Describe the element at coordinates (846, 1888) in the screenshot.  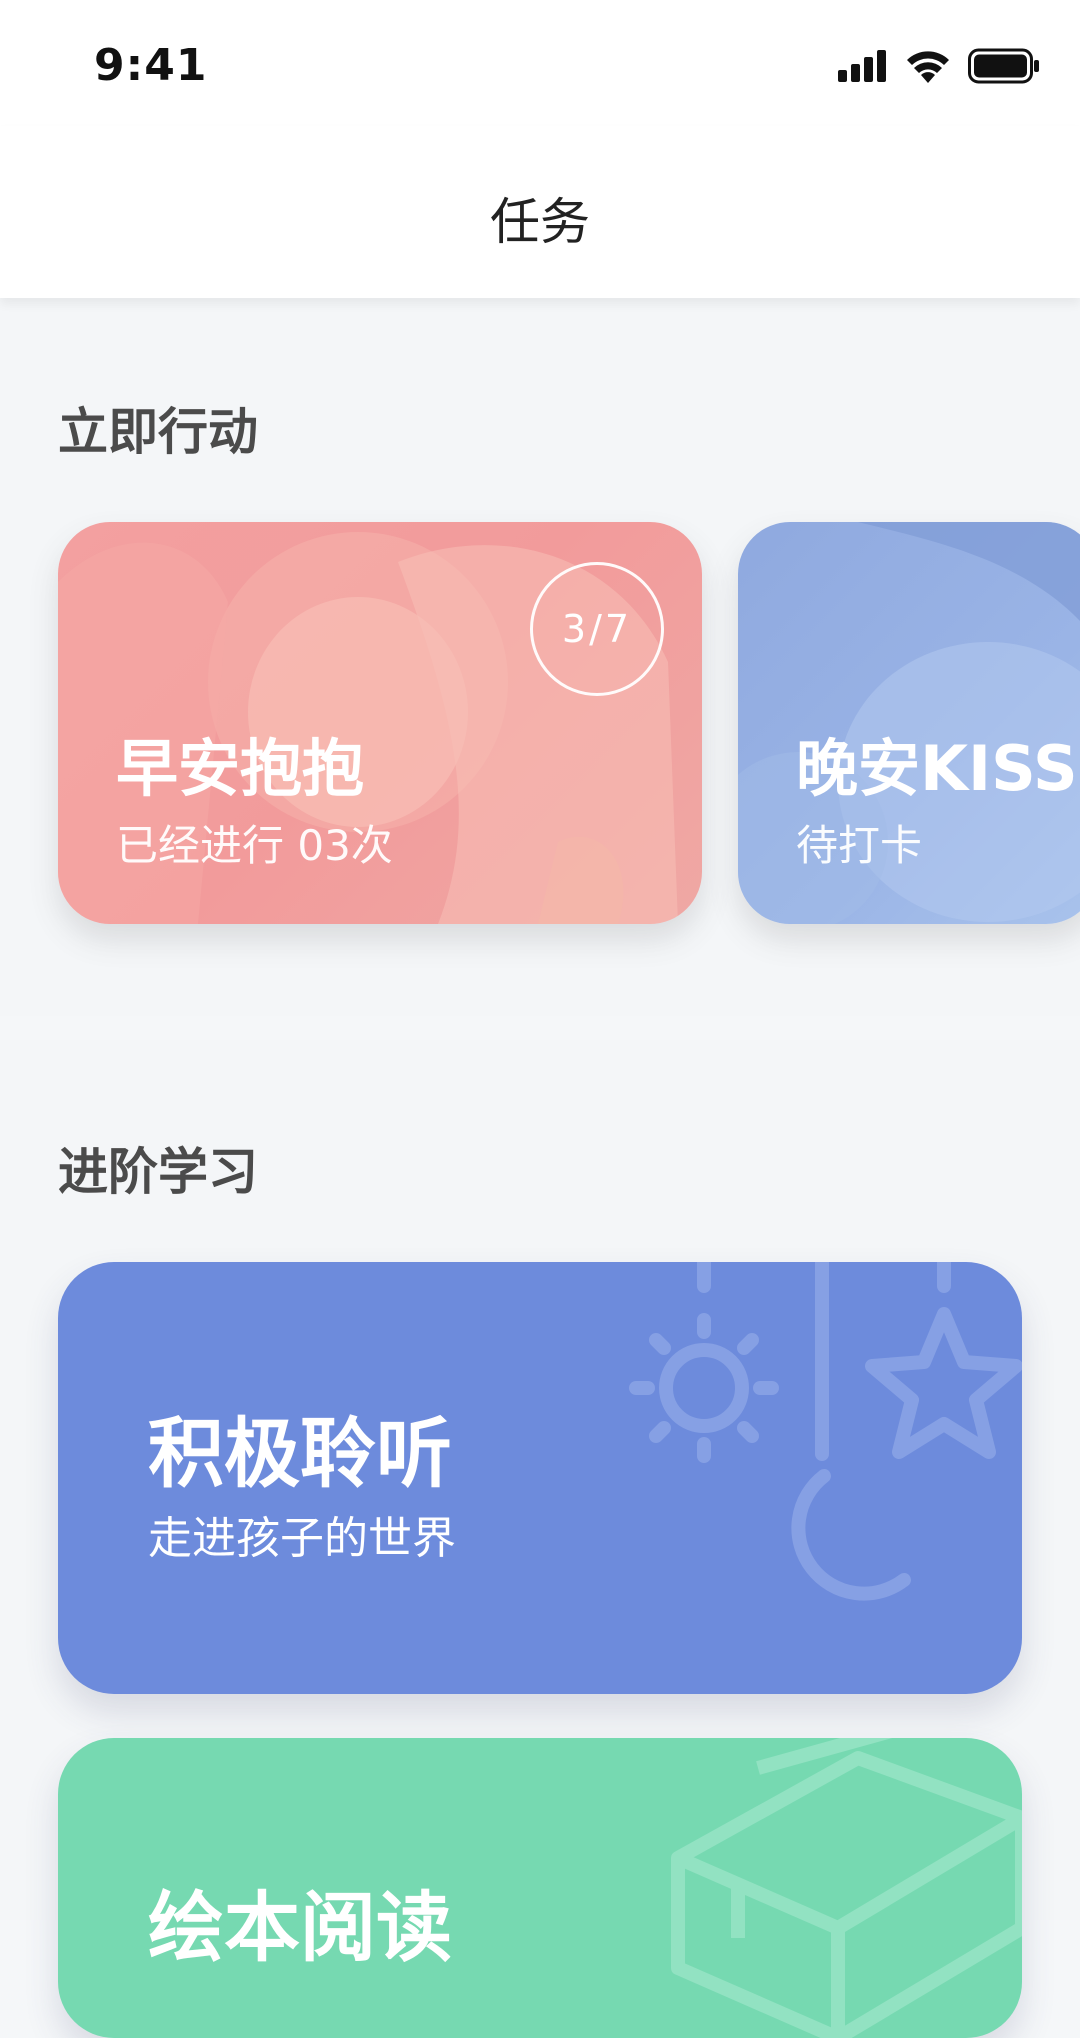
I see `book-icon` at that location.